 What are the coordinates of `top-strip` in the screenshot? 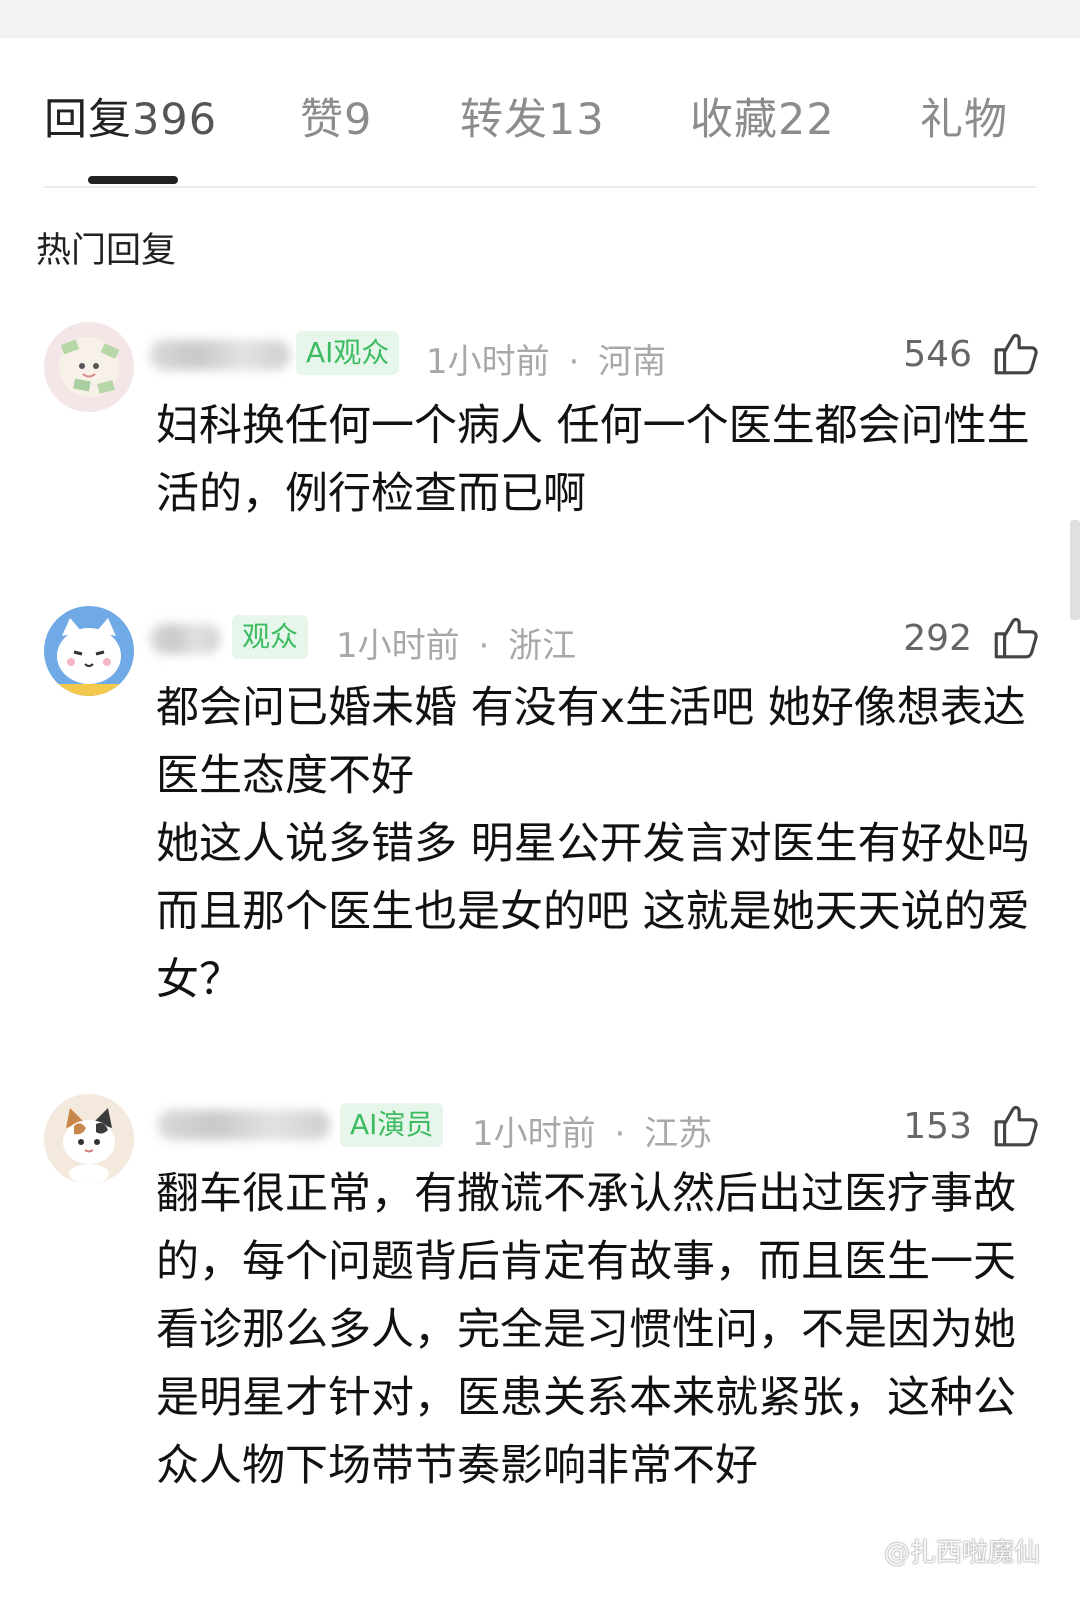 It's located at (540, 19).